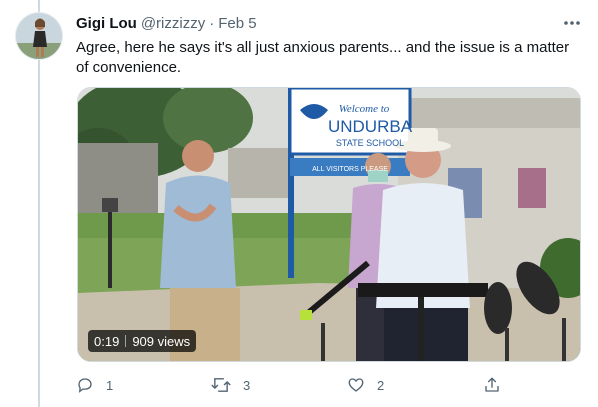 Image resolution: width=598 pixels, height=407 pixels. I want to click on reply-count: 1, so click(110, 385).